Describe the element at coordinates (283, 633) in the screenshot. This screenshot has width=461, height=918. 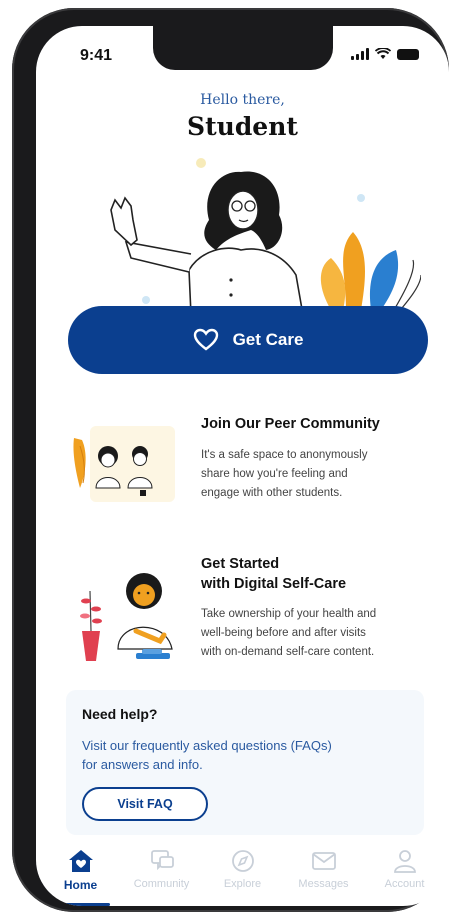
I see `self-care-text-line: well-being before and after visits` at that location.